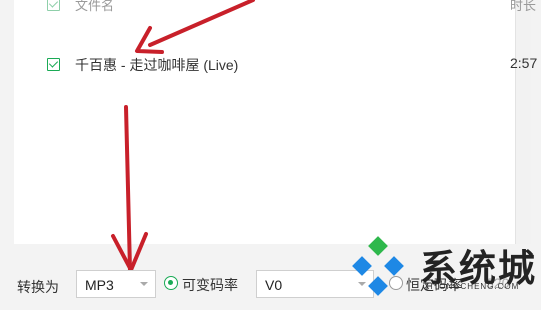 Image resolution: width=541 pixels, height=310 pixels. What do you see at coordinates (210, 285) in the screenshot?
I see `vbr-label: 可变码率` at bounding box center [210, 285].